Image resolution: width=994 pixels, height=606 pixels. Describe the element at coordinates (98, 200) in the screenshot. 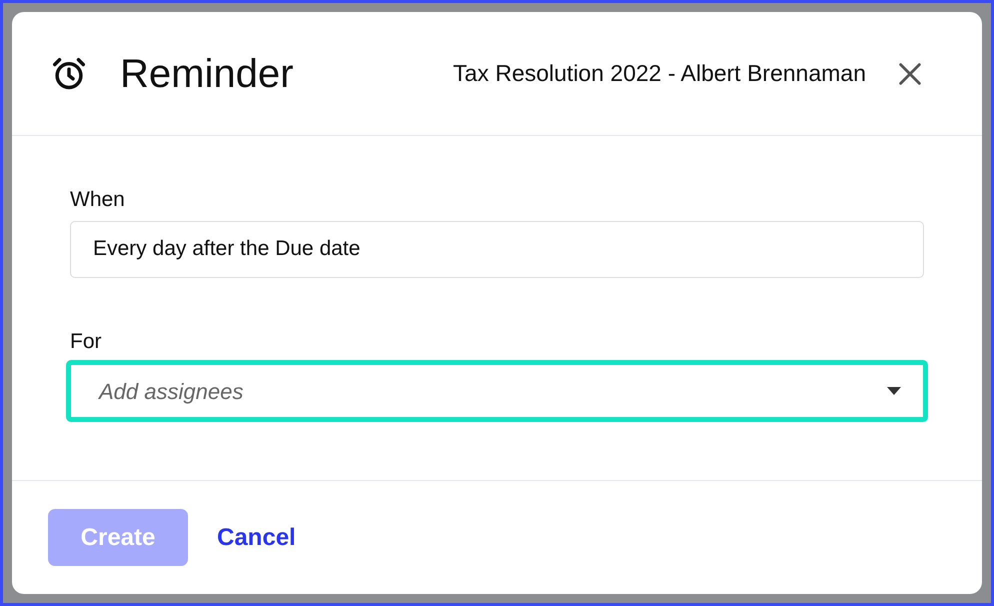

I see `field-label: When` at that location.